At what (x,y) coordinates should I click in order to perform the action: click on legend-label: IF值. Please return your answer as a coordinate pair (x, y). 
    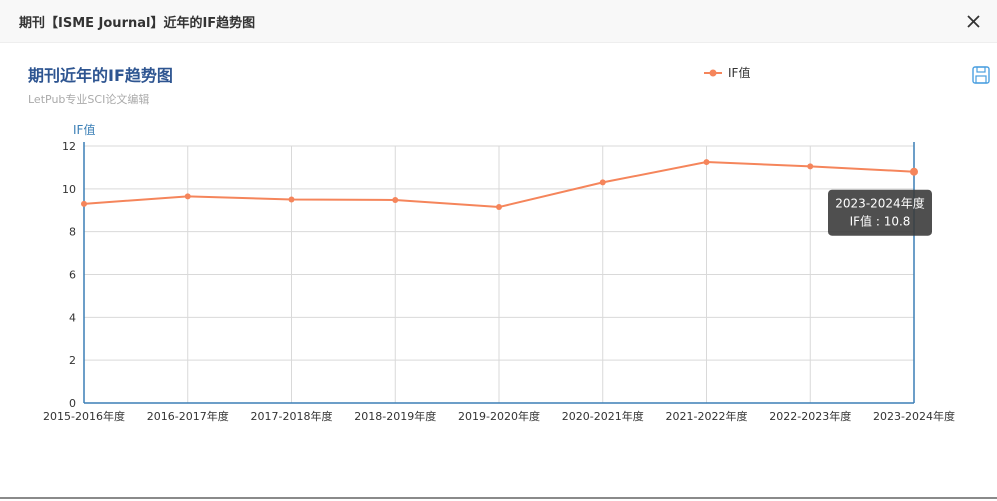
    Looking at the image, I should click on (739, 72).